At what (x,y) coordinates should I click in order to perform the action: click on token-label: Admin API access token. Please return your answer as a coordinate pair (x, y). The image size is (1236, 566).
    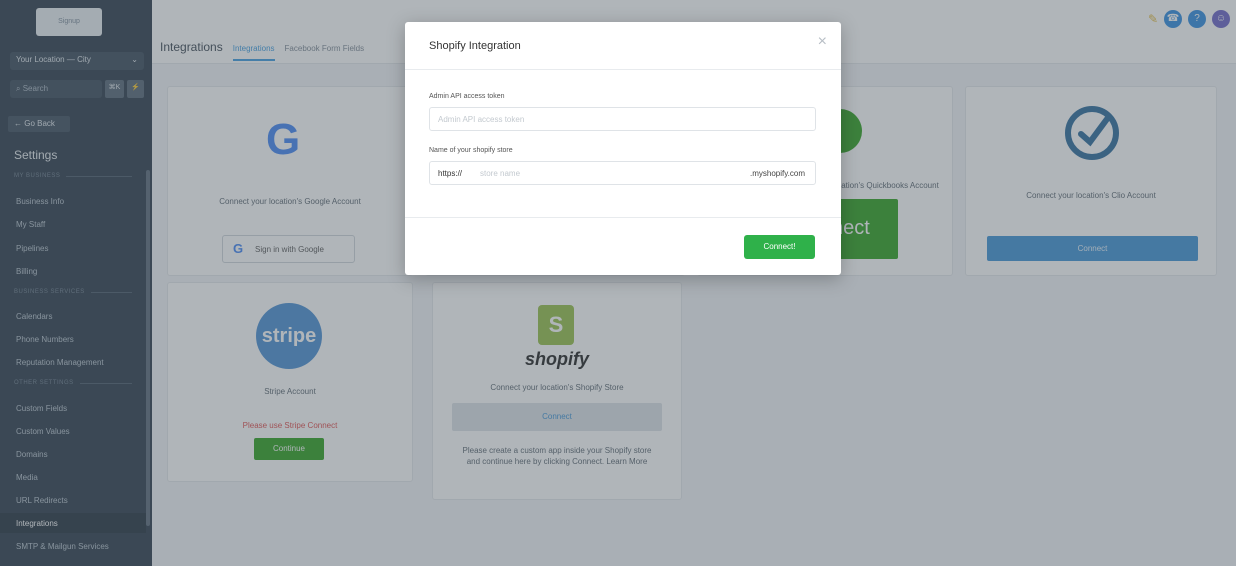
    Looking at the image, I should click on (467, 96).